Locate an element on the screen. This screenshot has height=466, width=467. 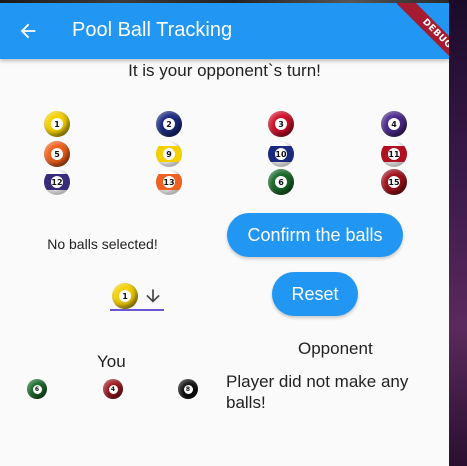
ball-number: 8 is located at coordinates (188, 389).